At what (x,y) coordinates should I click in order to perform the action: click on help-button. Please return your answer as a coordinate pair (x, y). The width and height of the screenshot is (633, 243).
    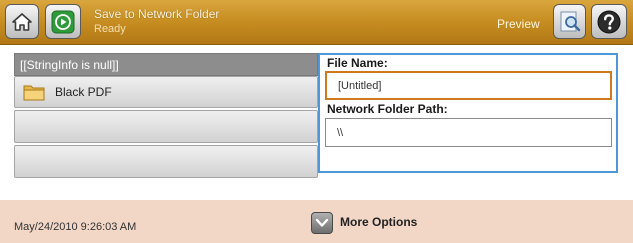
    Looking at the image, I should click on (609, 21).